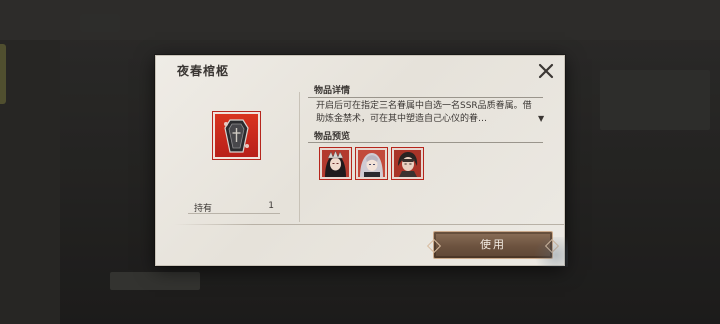 The height and width of the screenshot is (324, 720). Describe the element at coordinates (548, 252) in the screenshot. I see `corner-decoration` at that location.